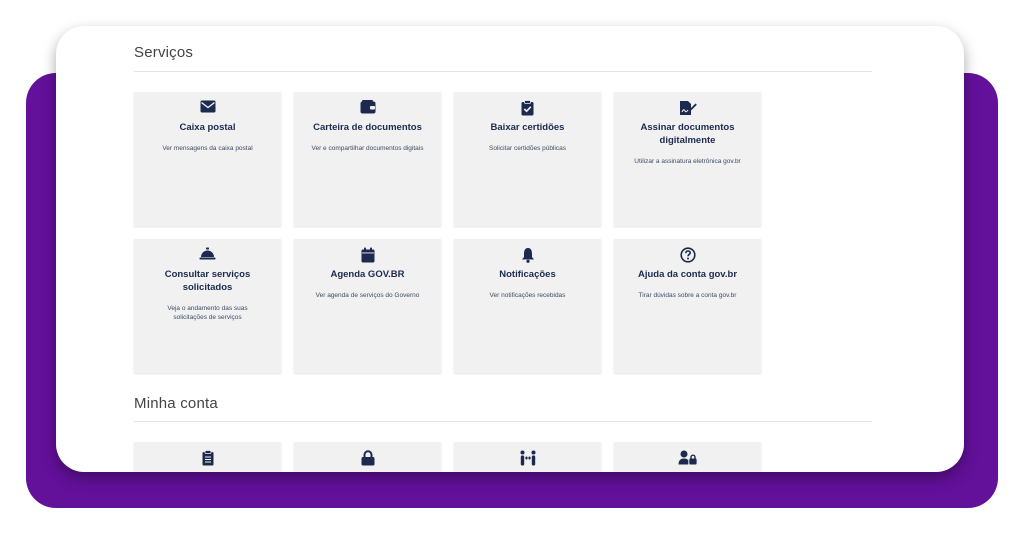 This screenshot has height=536, width=1024. I want to click on wallet-icon, so click(367, 108).